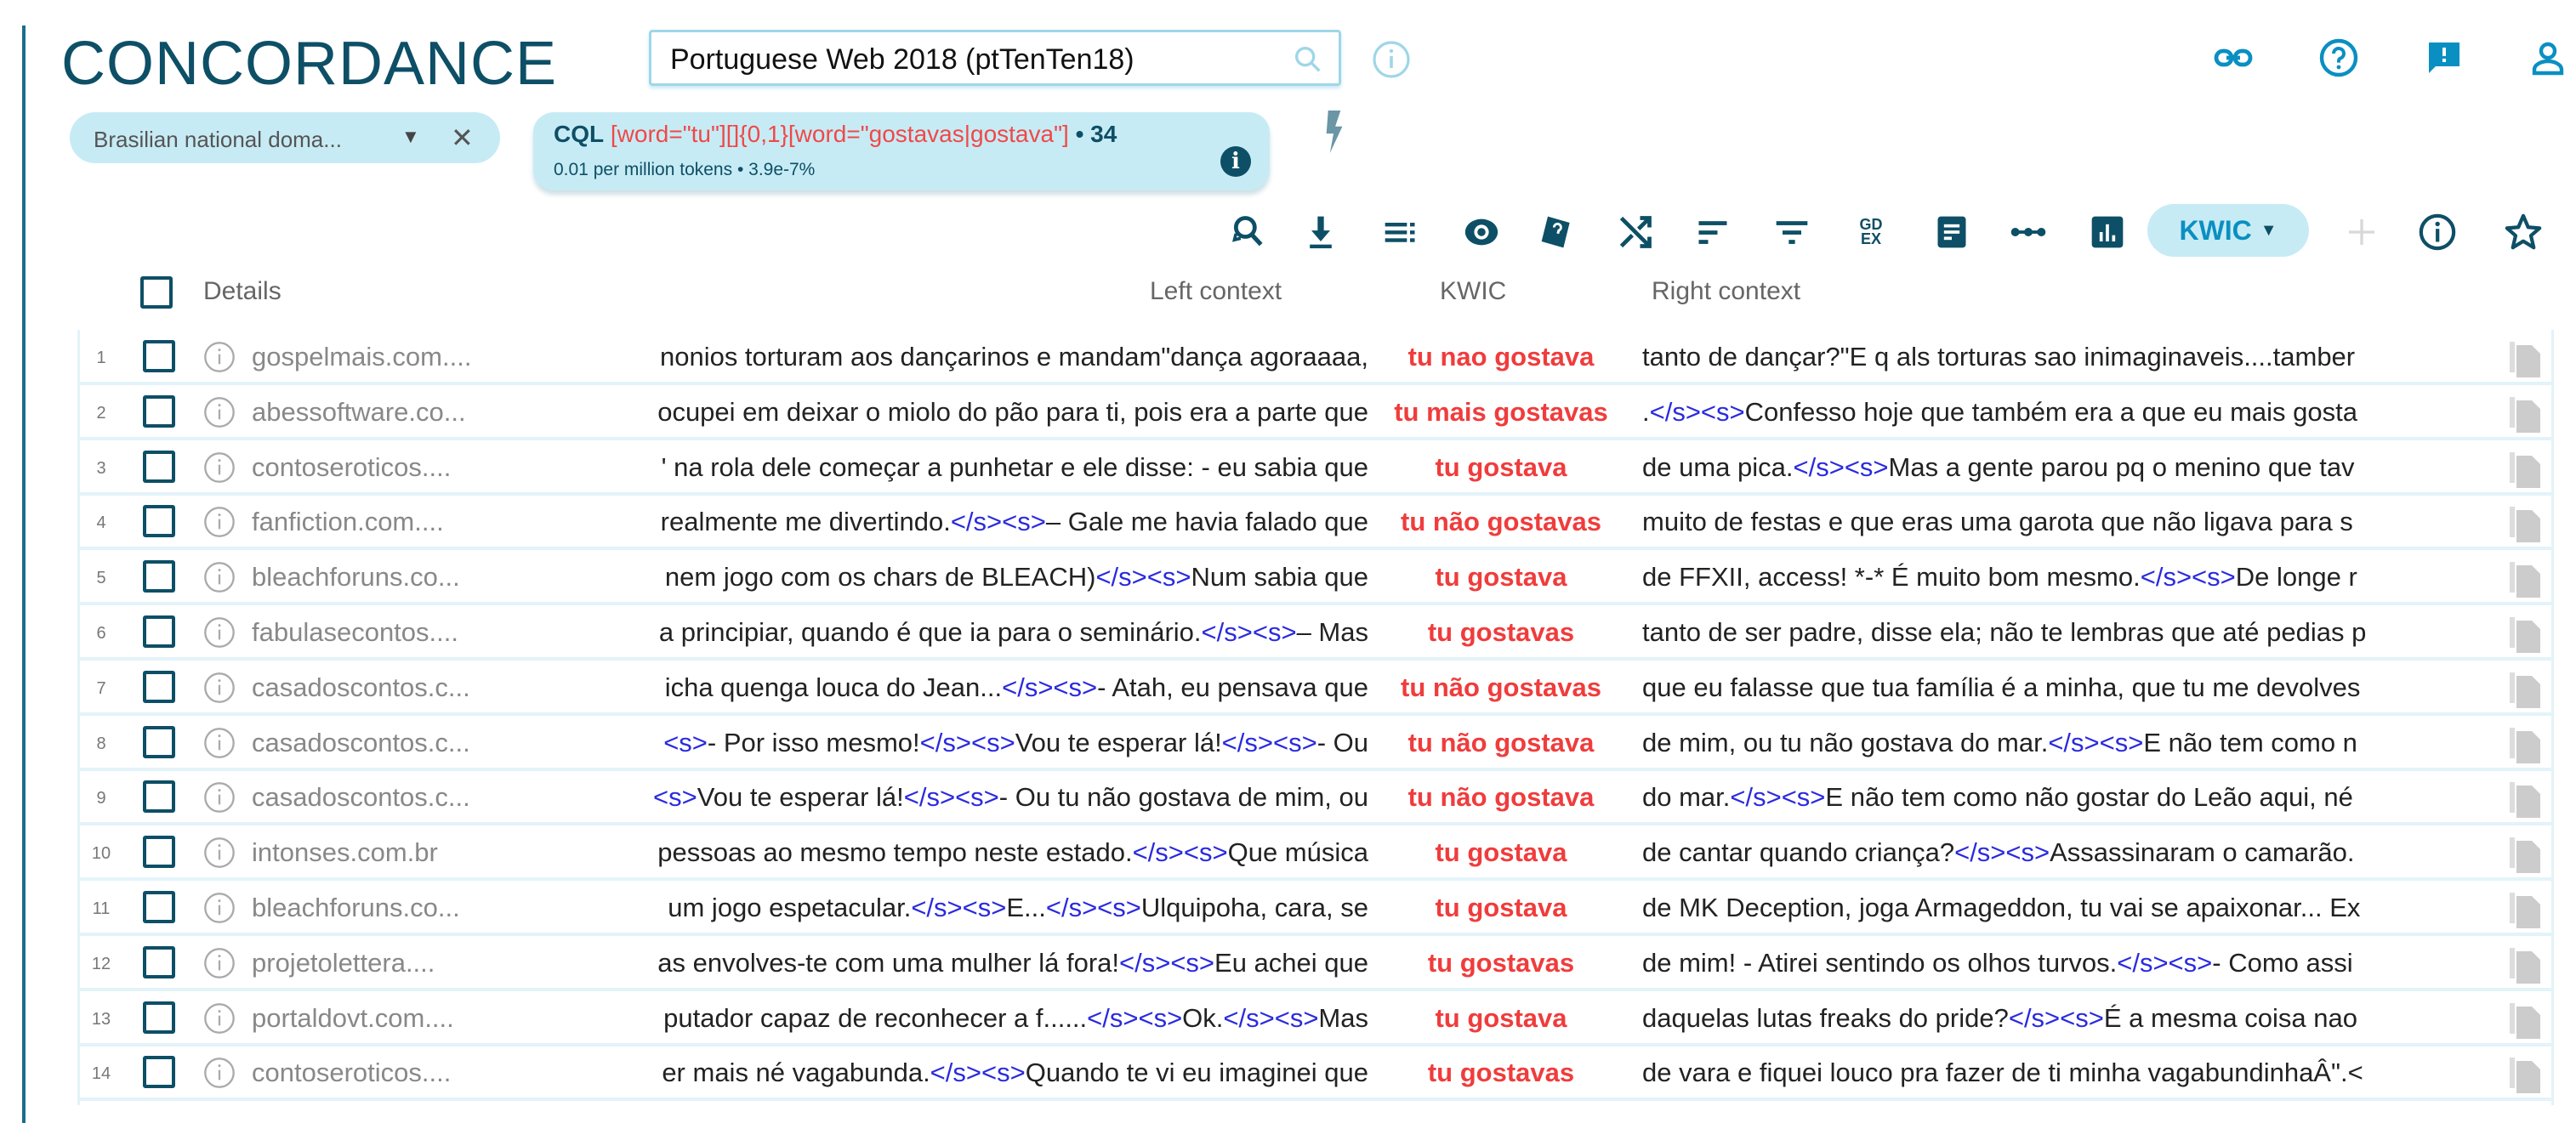 This screenshot has width=2576, height=1123. What do you see at coordinates (995, 58) in the screenshot?
I see `corpus-selector: Portuguese Web 2018 (ptTenTen18)` at bounding box center [995, 58].